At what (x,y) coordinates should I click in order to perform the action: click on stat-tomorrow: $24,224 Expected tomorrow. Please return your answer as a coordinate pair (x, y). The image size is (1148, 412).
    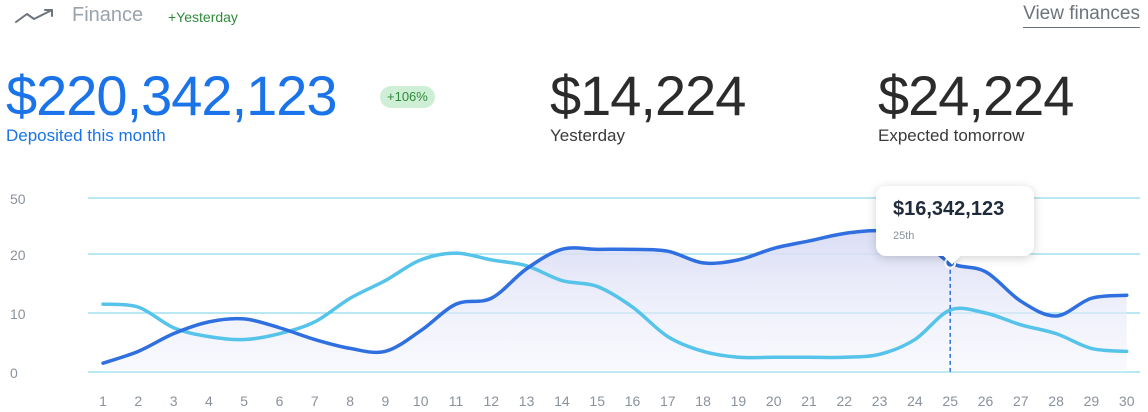
    Looking at the image, I should click on (976, 105).